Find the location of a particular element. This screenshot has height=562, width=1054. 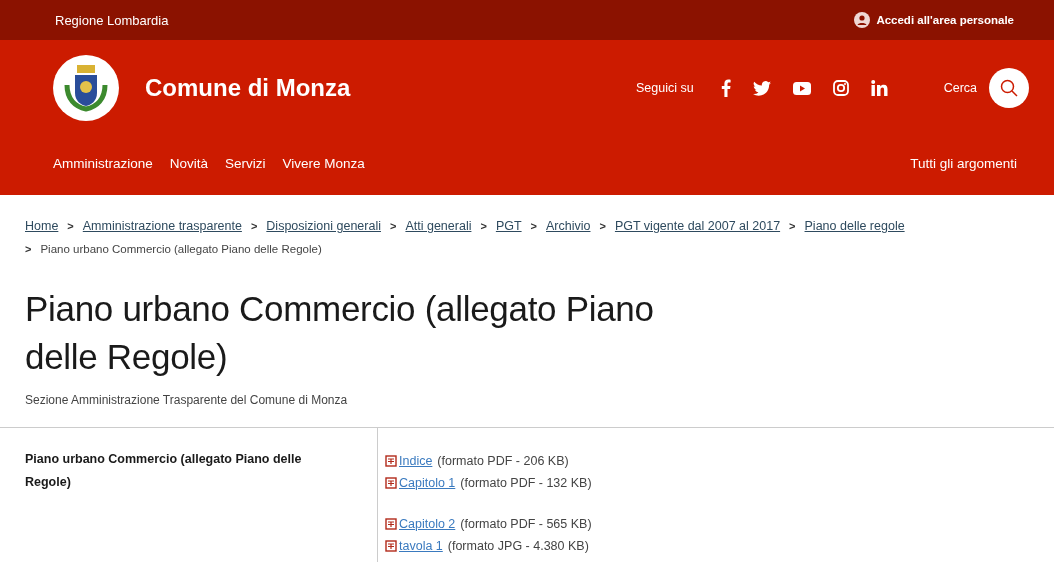

search-icon is located at coordinates (1009, 88).